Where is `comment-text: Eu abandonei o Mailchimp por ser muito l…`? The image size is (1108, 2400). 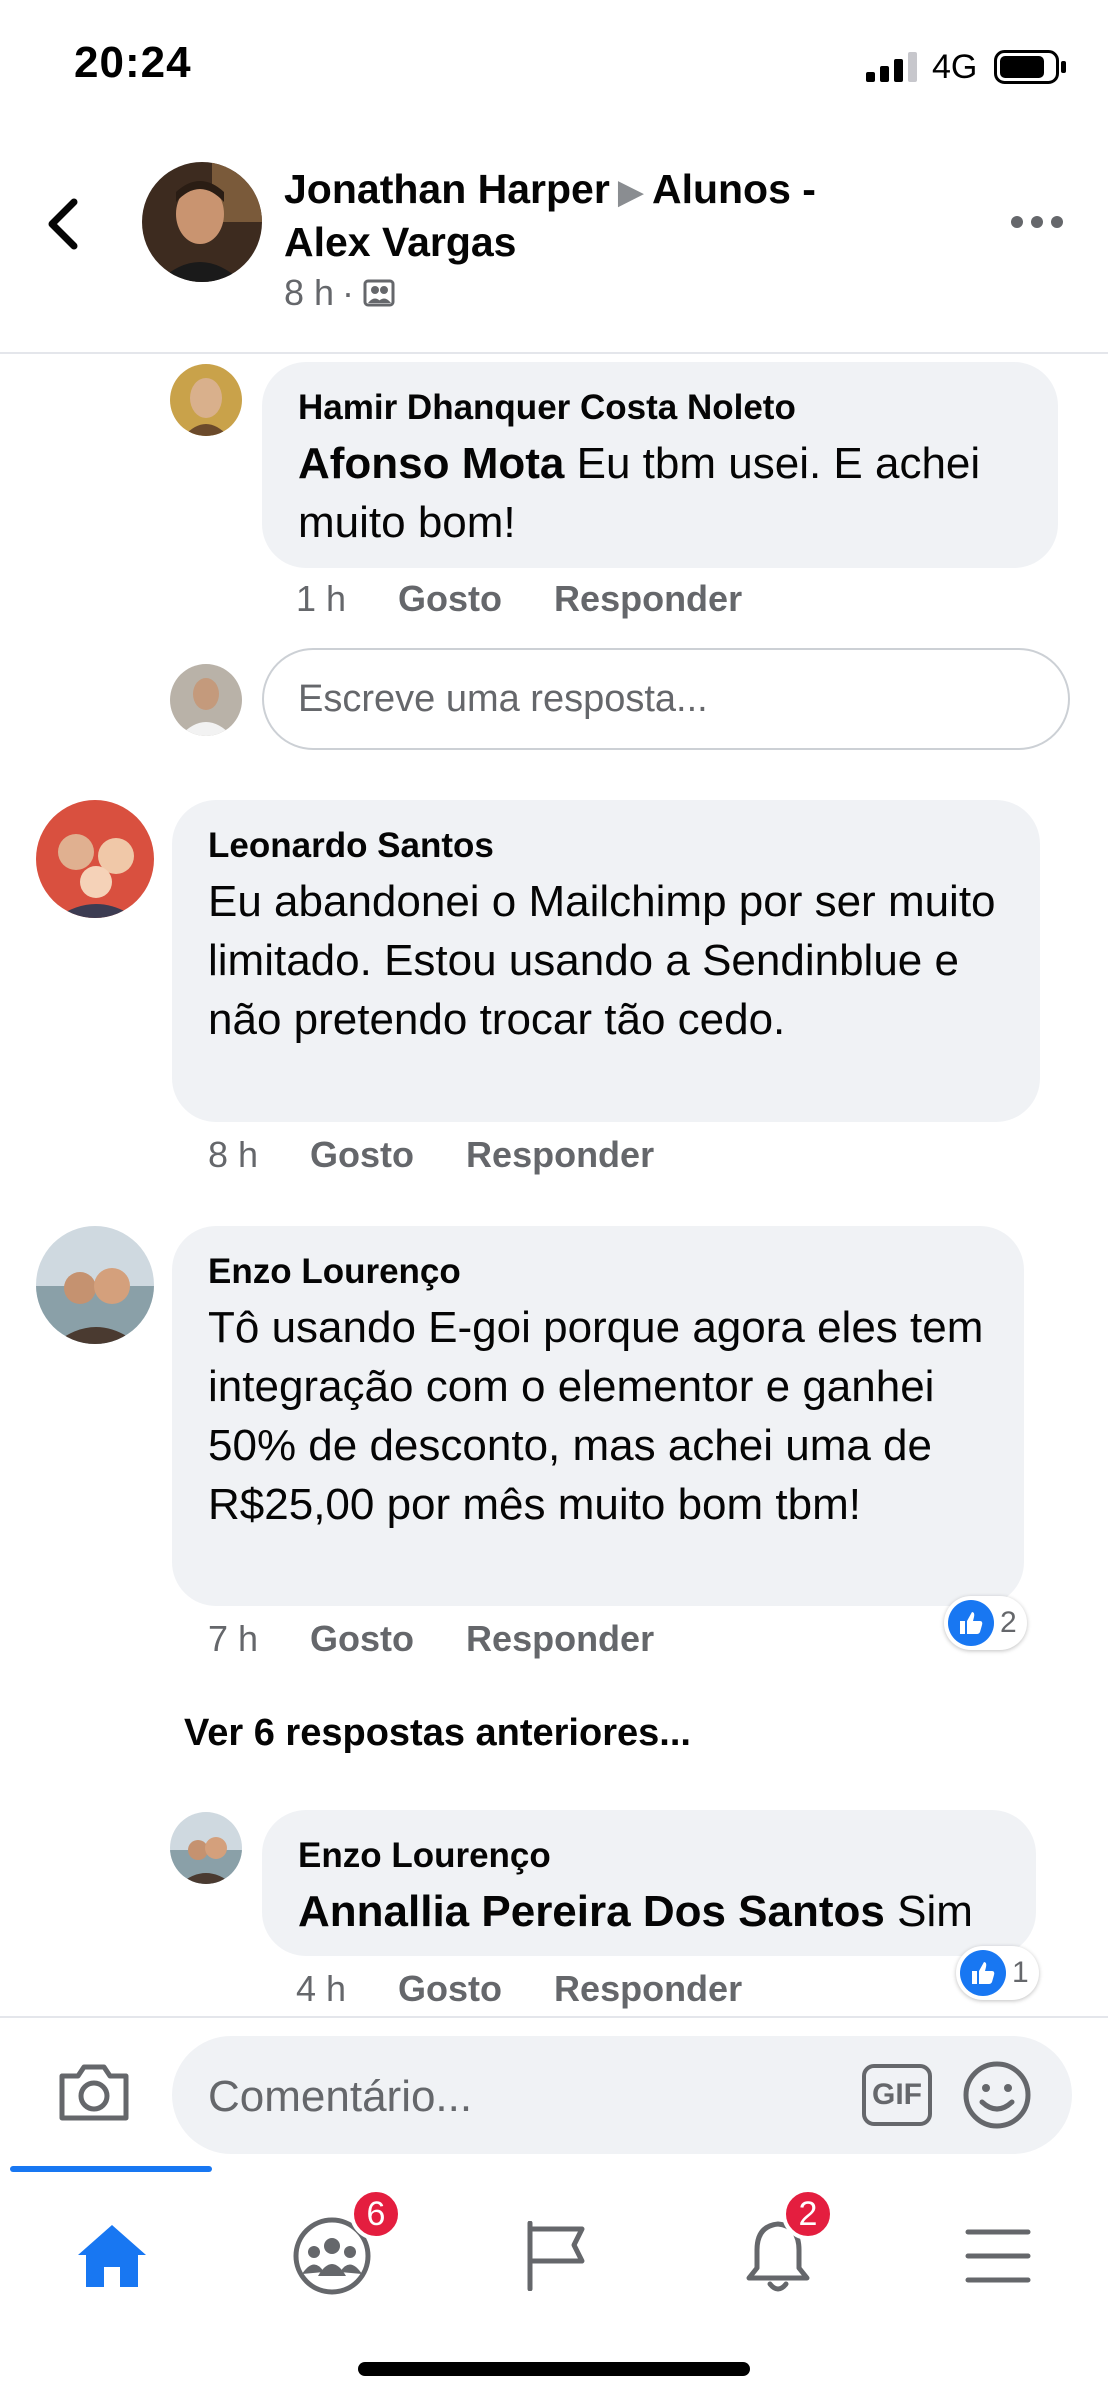
comment-text: Eu abandonei o Mailchimp por ser muito l… is located at coordinates (602, 960).